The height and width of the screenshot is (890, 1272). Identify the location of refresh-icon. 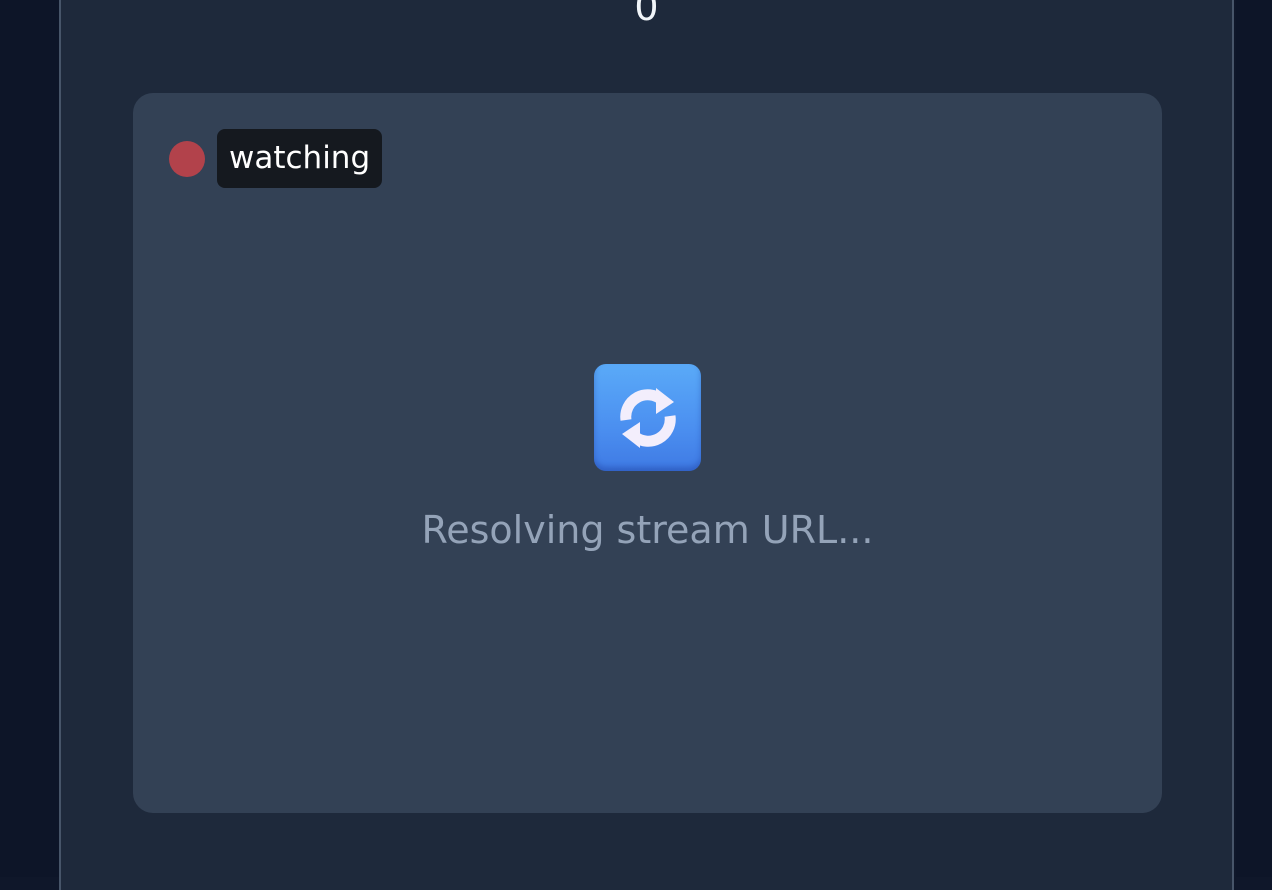
(647, 417).